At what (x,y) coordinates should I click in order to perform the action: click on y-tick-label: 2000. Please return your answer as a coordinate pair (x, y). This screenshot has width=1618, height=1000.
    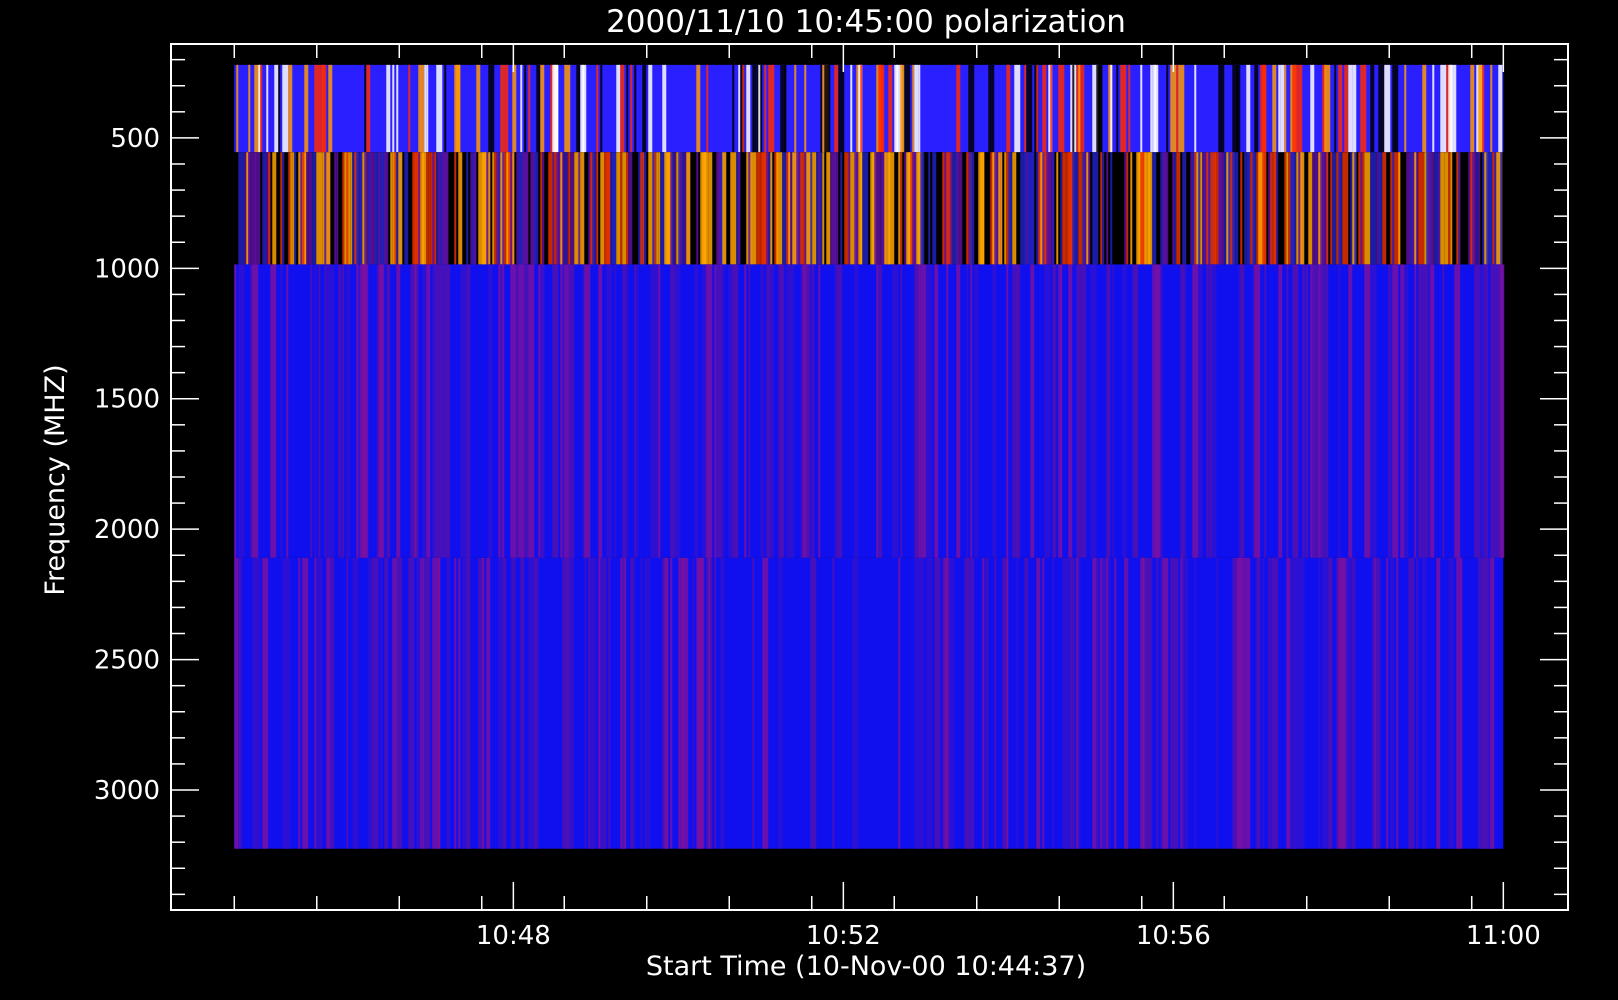
    Looking at the image, I should click on (127, 530).